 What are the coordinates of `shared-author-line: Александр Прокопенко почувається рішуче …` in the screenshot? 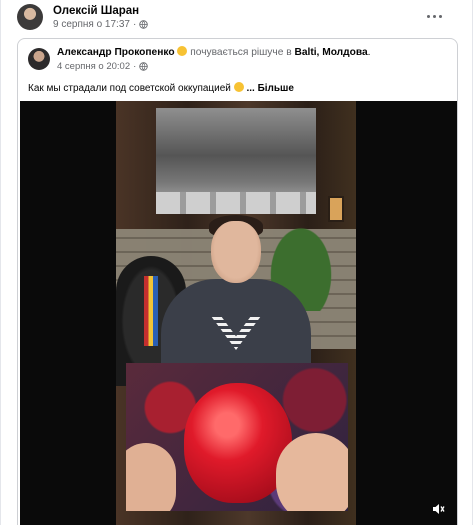 It's located at (214, 52).